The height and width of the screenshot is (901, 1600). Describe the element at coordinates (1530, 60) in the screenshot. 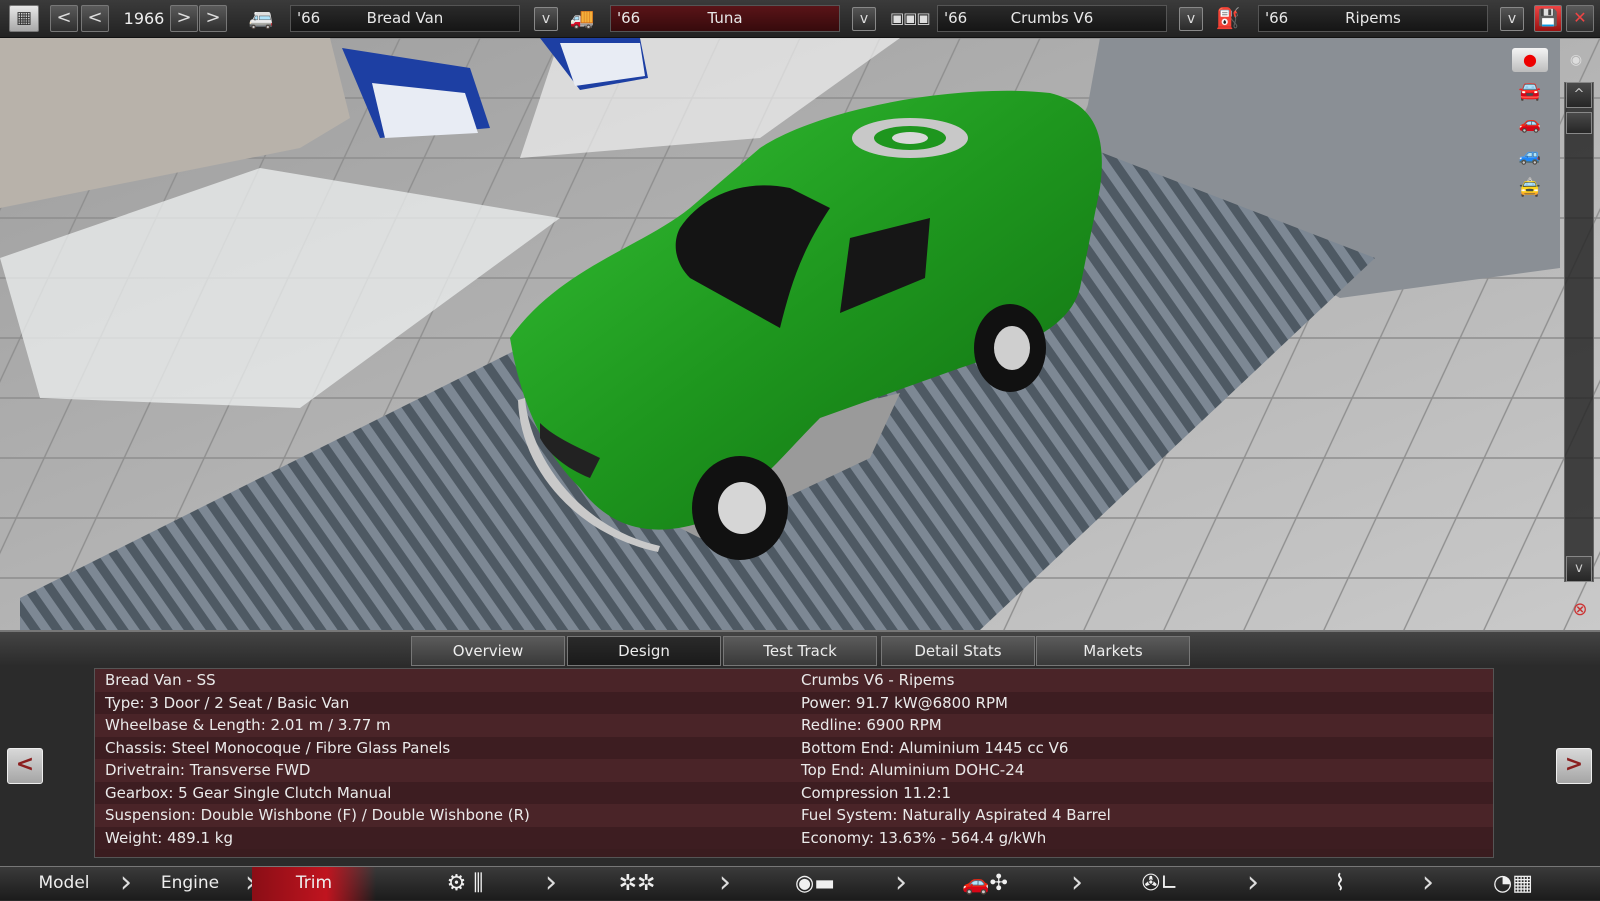

I see `camera-record-icon: ●` at that location.